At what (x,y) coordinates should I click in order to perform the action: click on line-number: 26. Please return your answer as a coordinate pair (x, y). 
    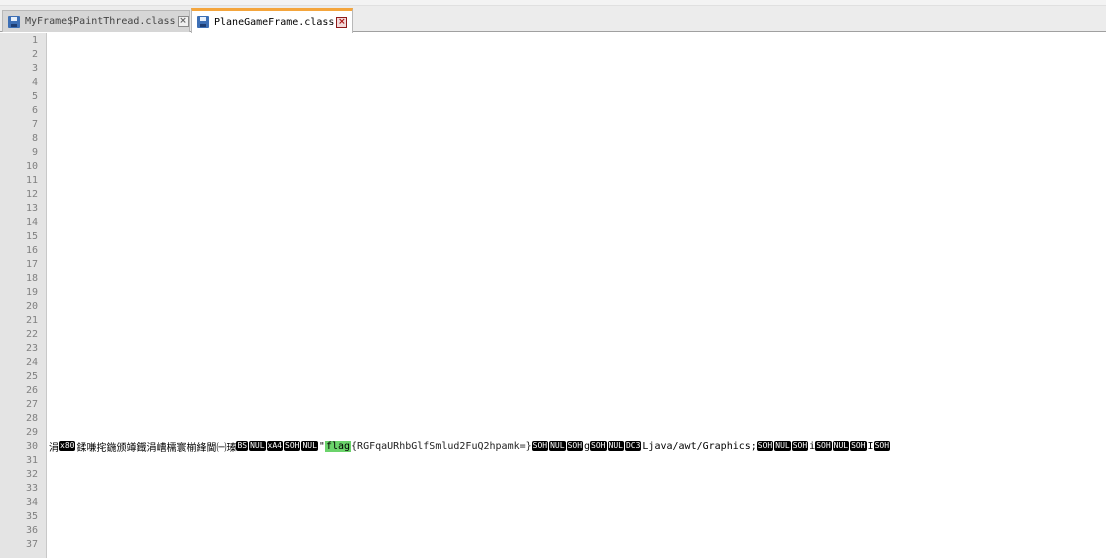
    Looking at the image, I should click on (31, 390).